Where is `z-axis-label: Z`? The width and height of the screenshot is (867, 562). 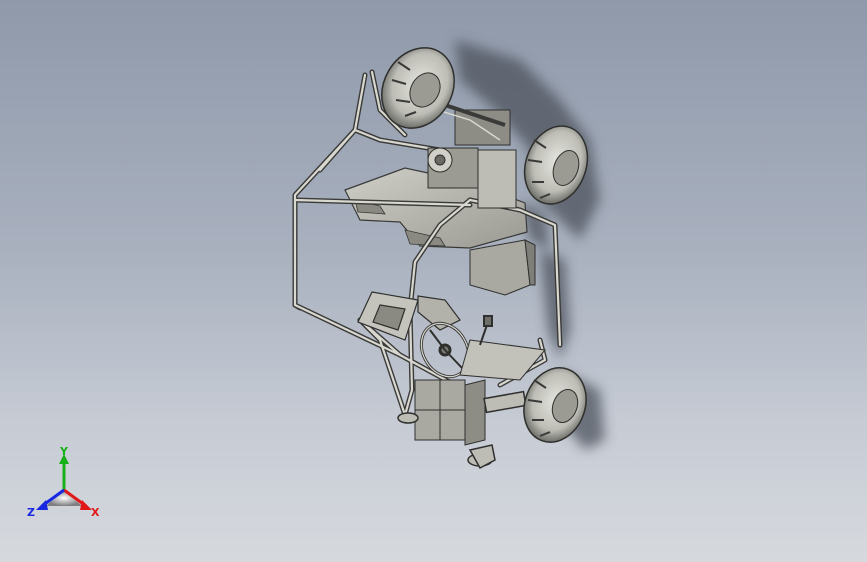
z-axis-label: Z is located at coordinates (31, 512).